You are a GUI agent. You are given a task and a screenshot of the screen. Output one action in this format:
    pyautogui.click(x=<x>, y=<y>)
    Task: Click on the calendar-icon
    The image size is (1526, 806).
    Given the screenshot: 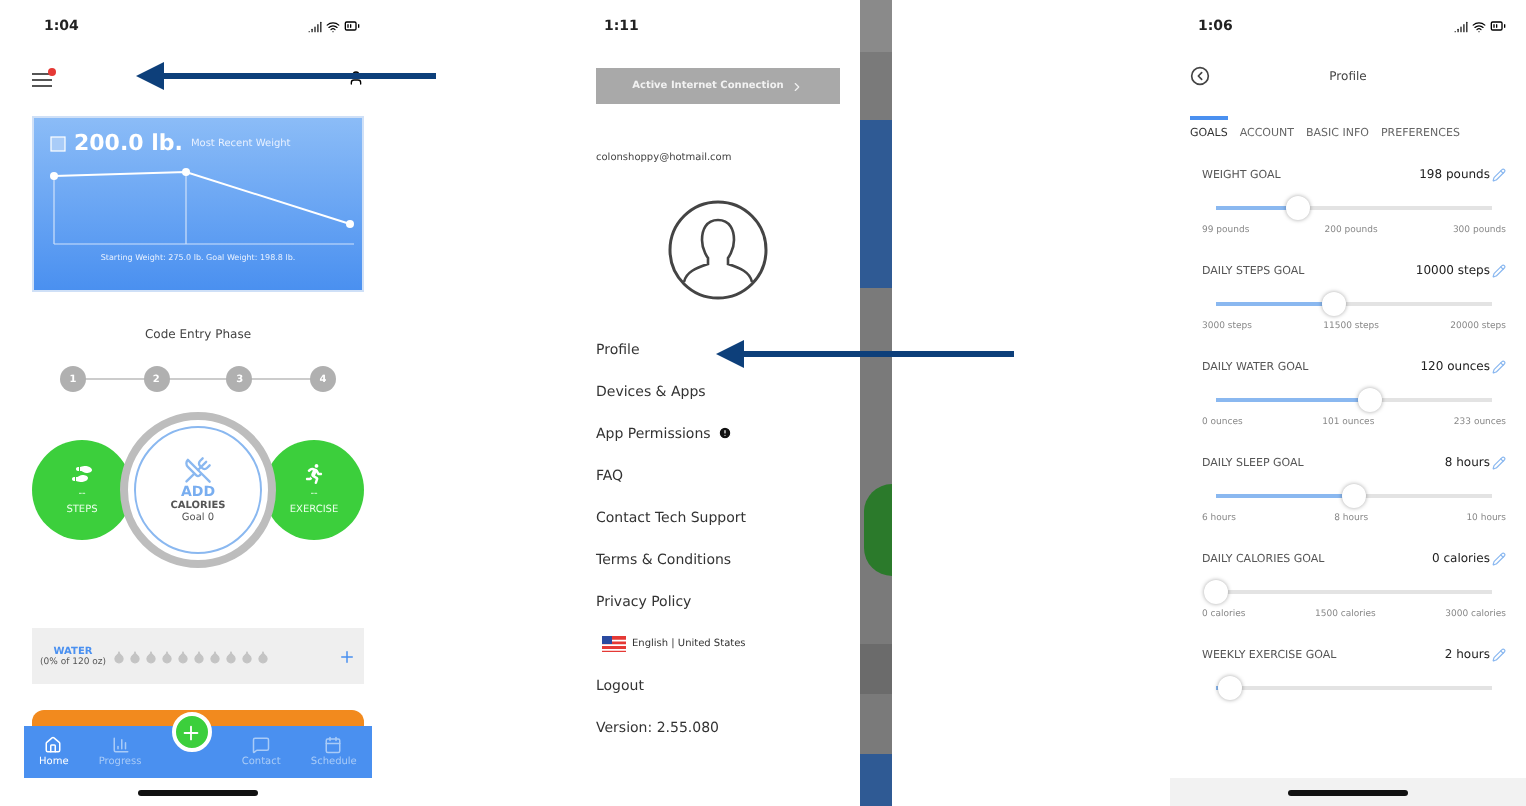 What is the action you would take?
    pyautogui.click(x=333, y=745)
    